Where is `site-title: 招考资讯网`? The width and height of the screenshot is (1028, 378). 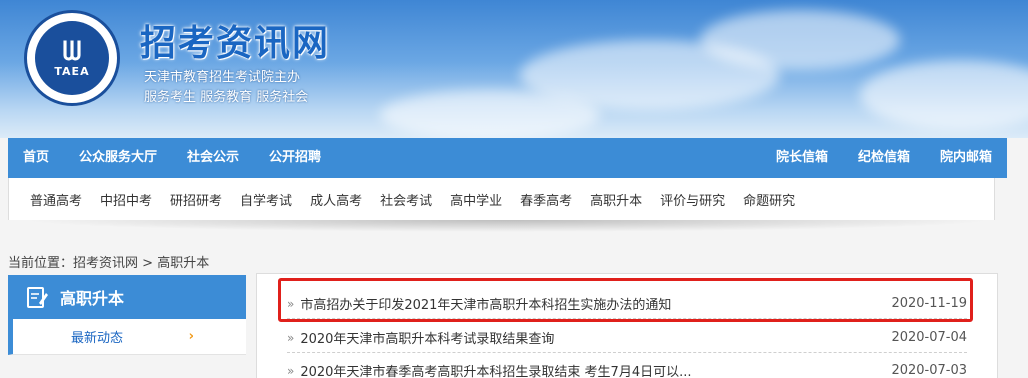 site-title: 招考资讯网 is located at coordinates (235, 43).